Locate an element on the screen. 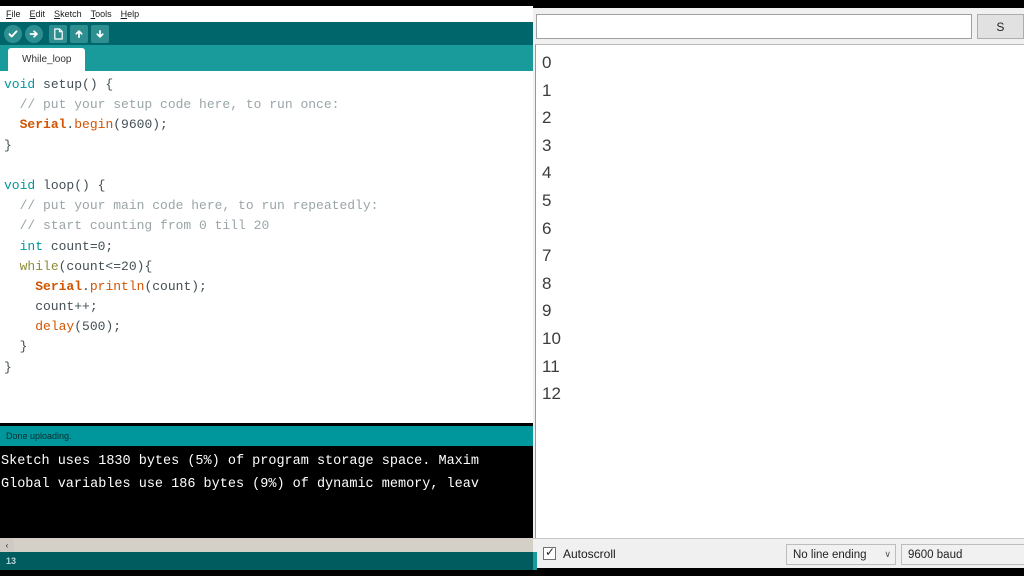 The width and height of the screenshot is (1024, 576). code-line: Serial.println(count); is located at coordinates (268, 287).